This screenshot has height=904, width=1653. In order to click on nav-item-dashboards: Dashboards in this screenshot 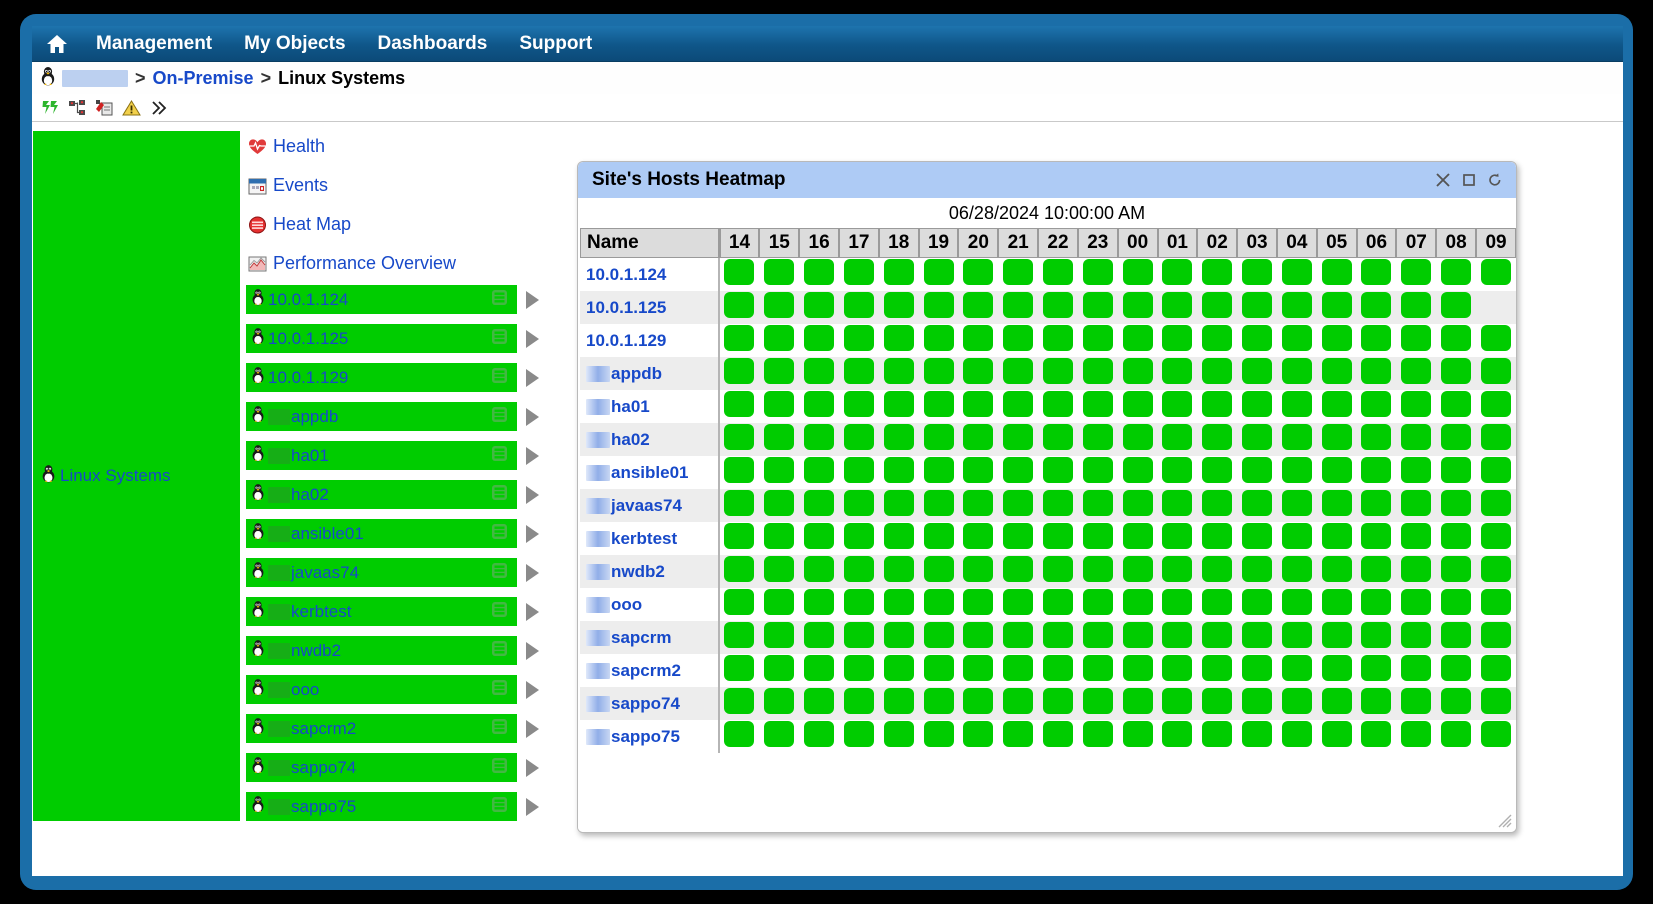, I will do `click(433, 44)`.